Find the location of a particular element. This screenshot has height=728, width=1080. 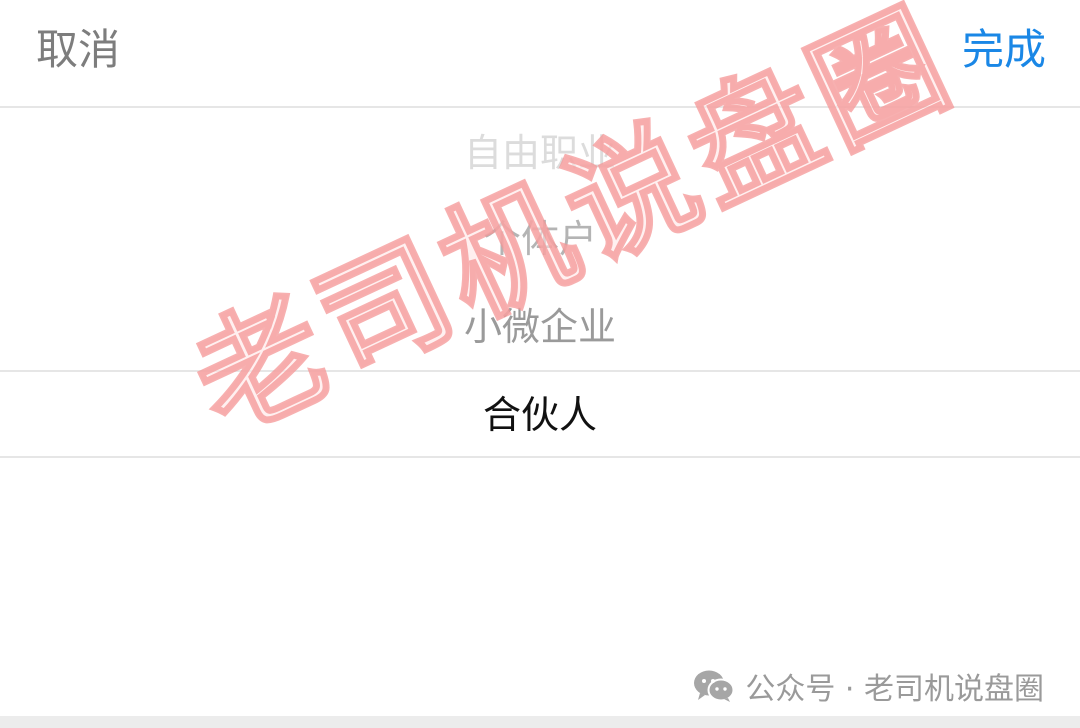

selection-bottom-divider is located at coordinates (540, 457).